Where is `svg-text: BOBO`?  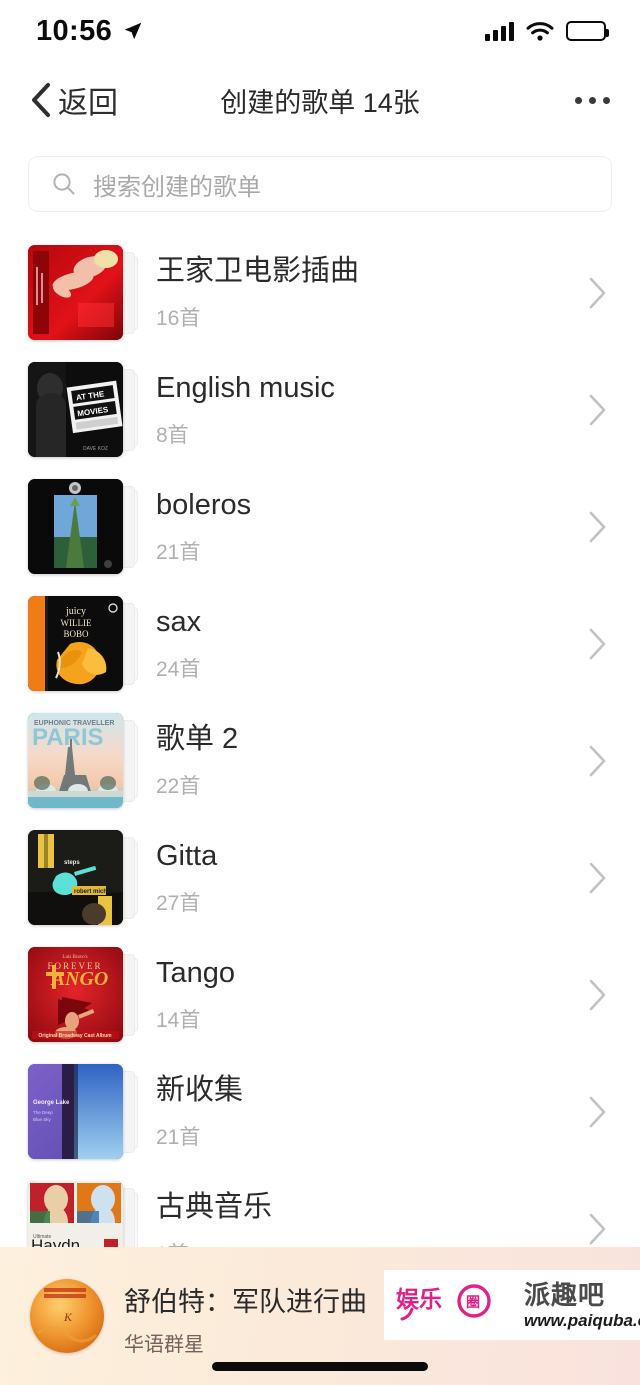 svg-text: BOBO is located at coordinates (76, 634).